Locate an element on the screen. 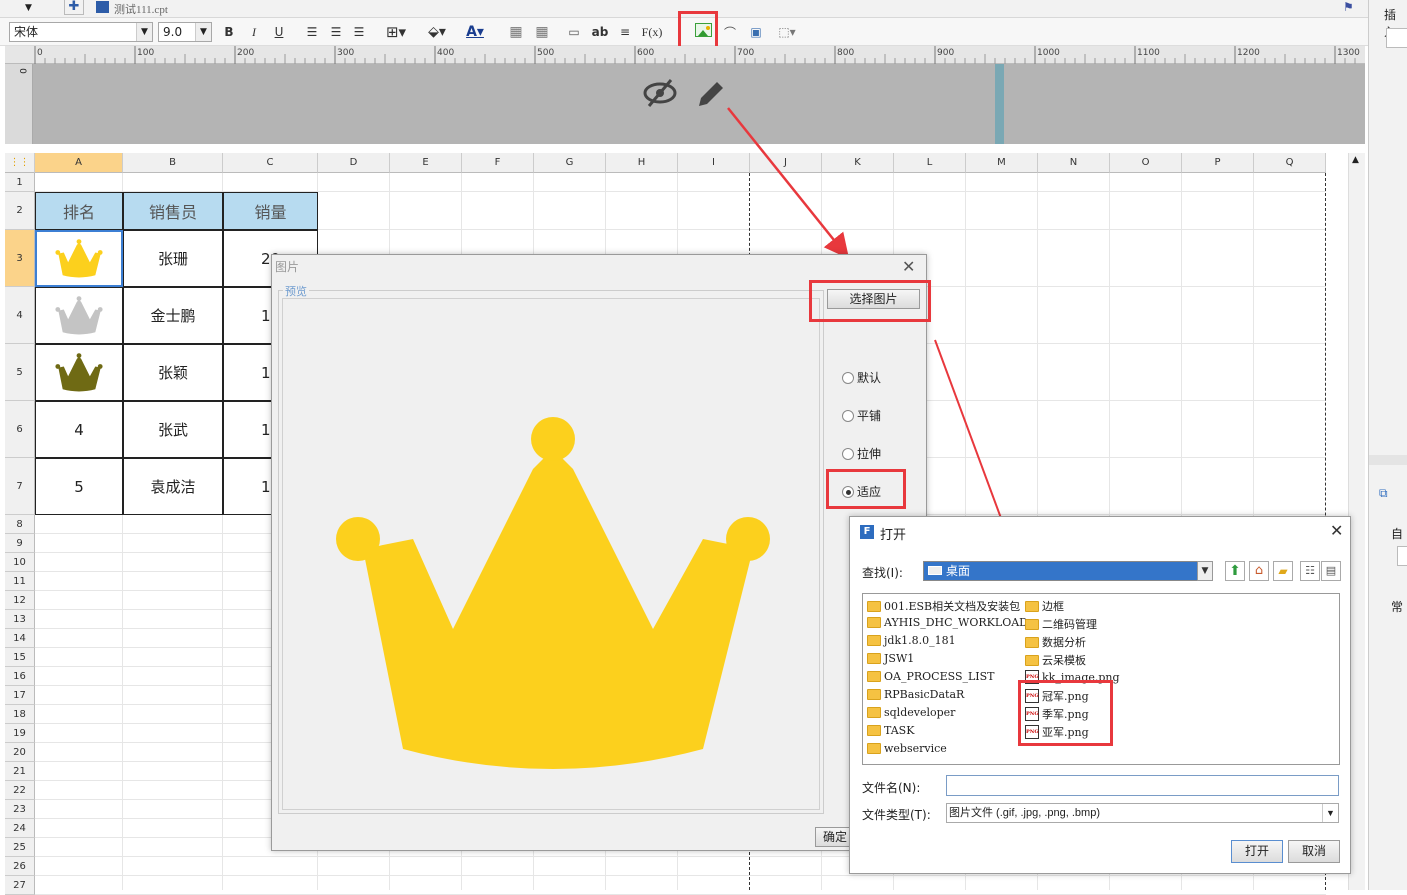  row-header: 7 is located at coordinates (20, 486).